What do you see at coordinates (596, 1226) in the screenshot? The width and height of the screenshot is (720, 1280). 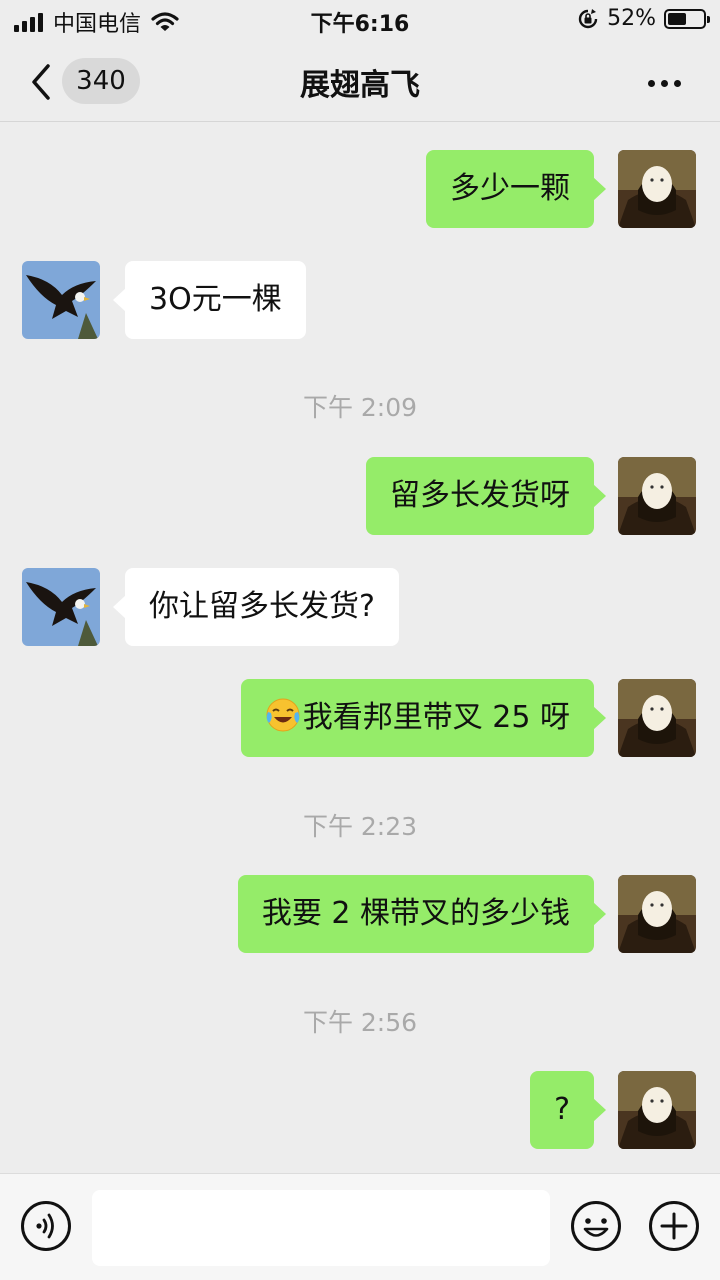 I see `smiley-icon` at bounding box center [596, 1226].